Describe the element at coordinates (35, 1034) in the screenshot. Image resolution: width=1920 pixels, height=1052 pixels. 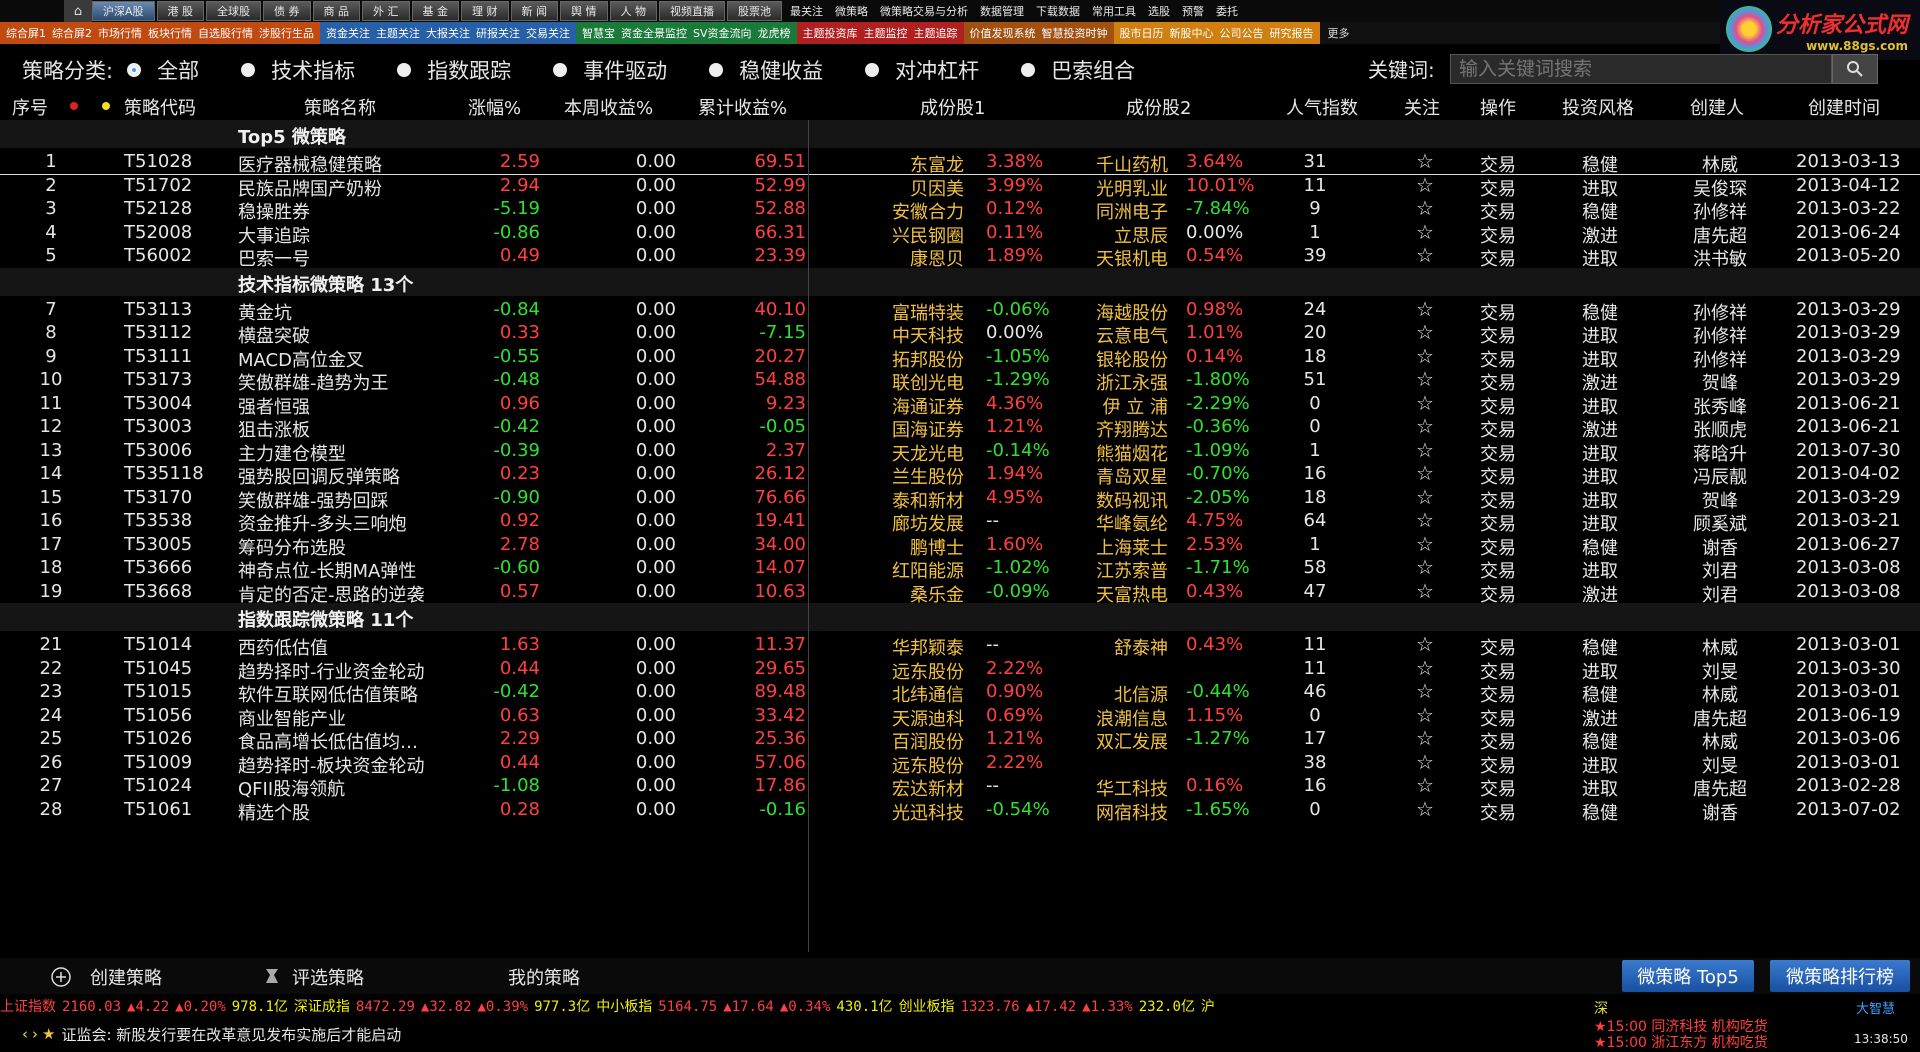
I see `next-arrow-icon: ›` at that location.